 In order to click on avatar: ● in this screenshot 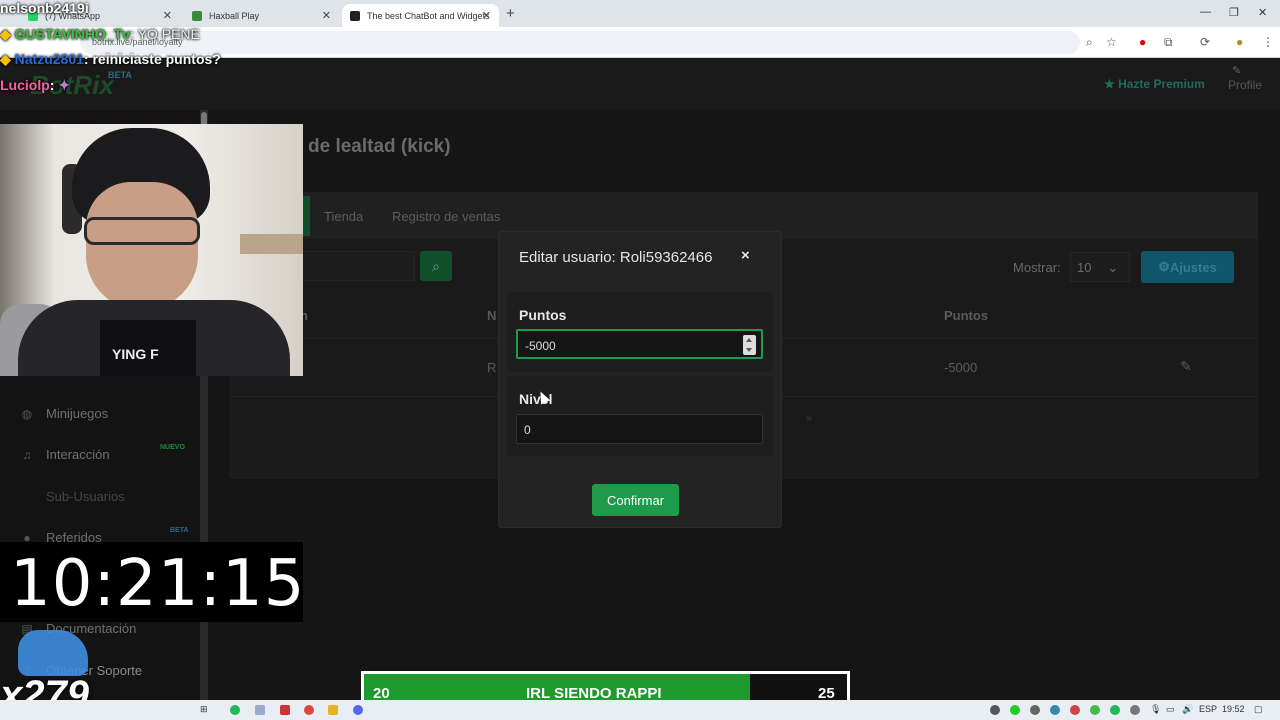, I will do `click(1239, 42)`.